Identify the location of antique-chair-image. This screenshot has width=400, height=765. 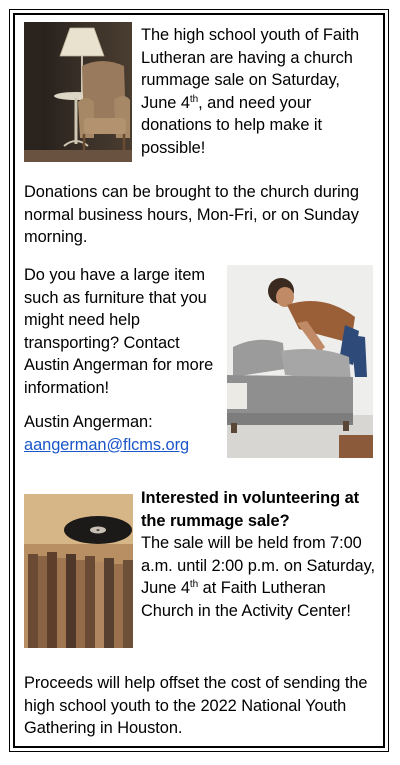
(78, 92).